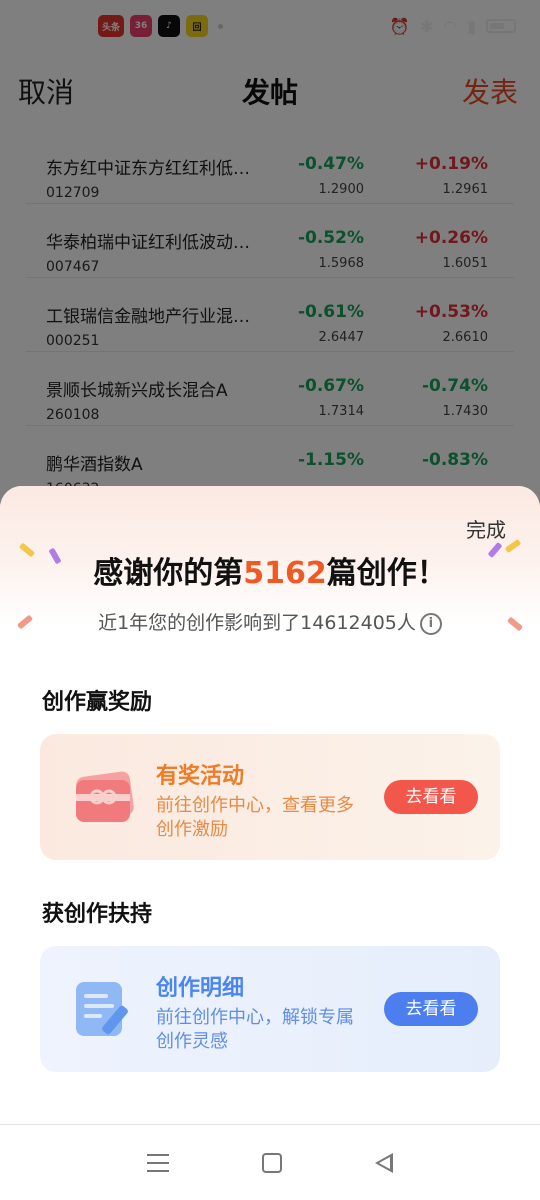 The width and height of the screenshot is (540, 1200). Describe the element at coordinates (386, 573) in the screenshot. I see `thanks-suffix: 篇创作！` at that location.